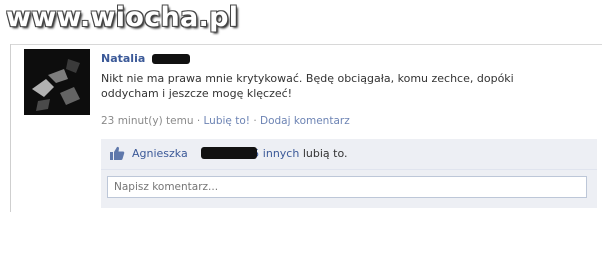  I want to click on author-avatar, so click(57, 82).